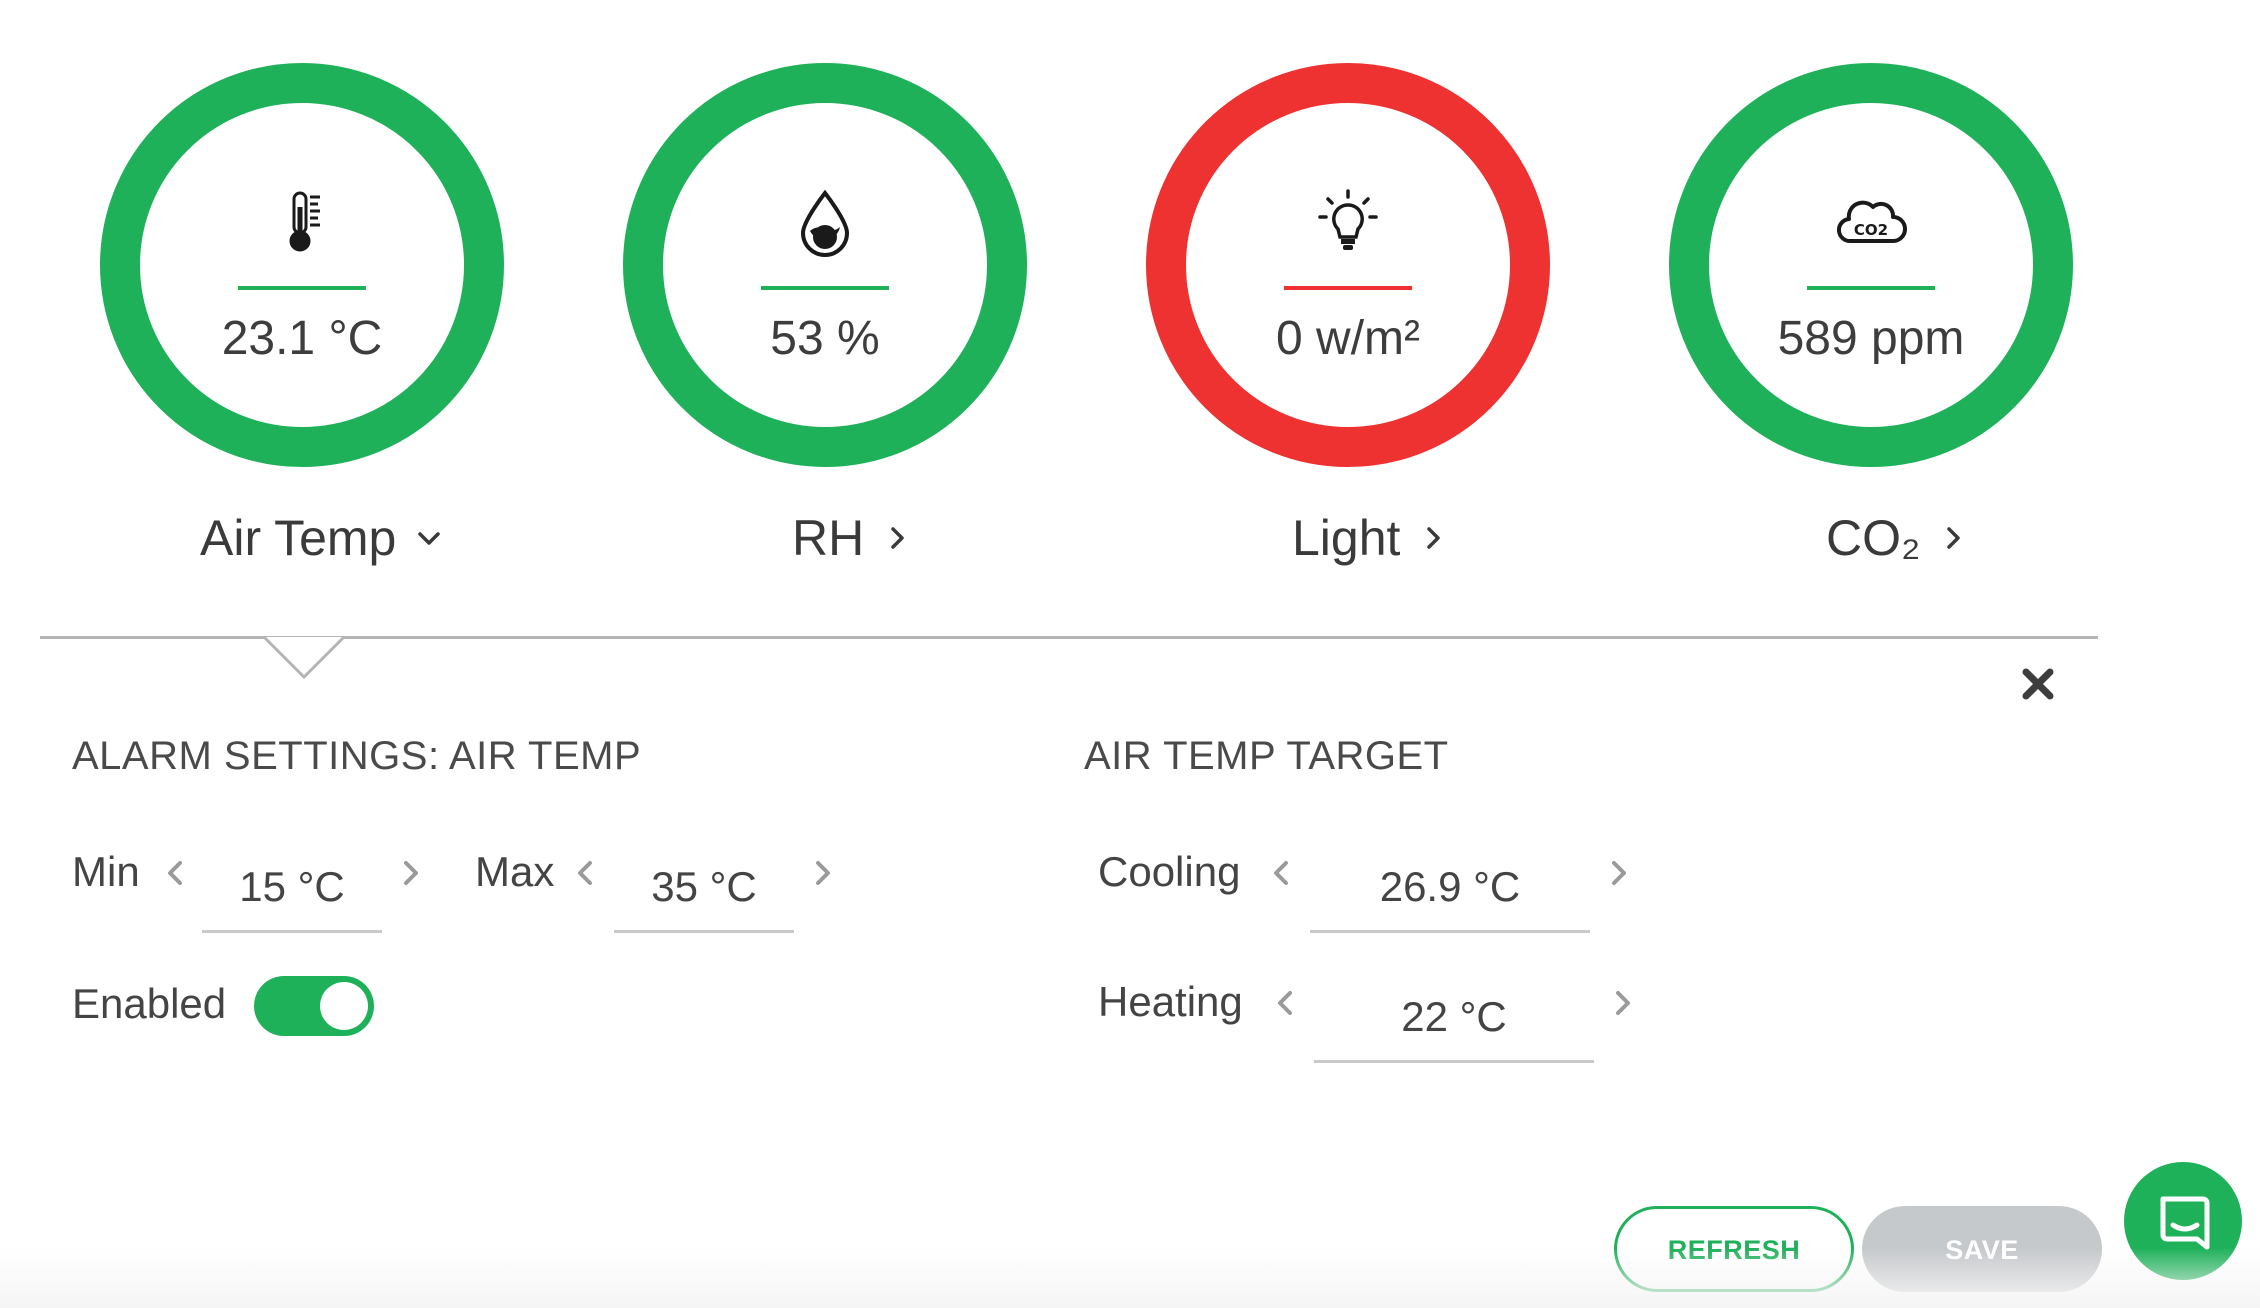  Describe the element at coordinates (823, 873) in the screenshot. I see `max-increase-arrow` at that location.